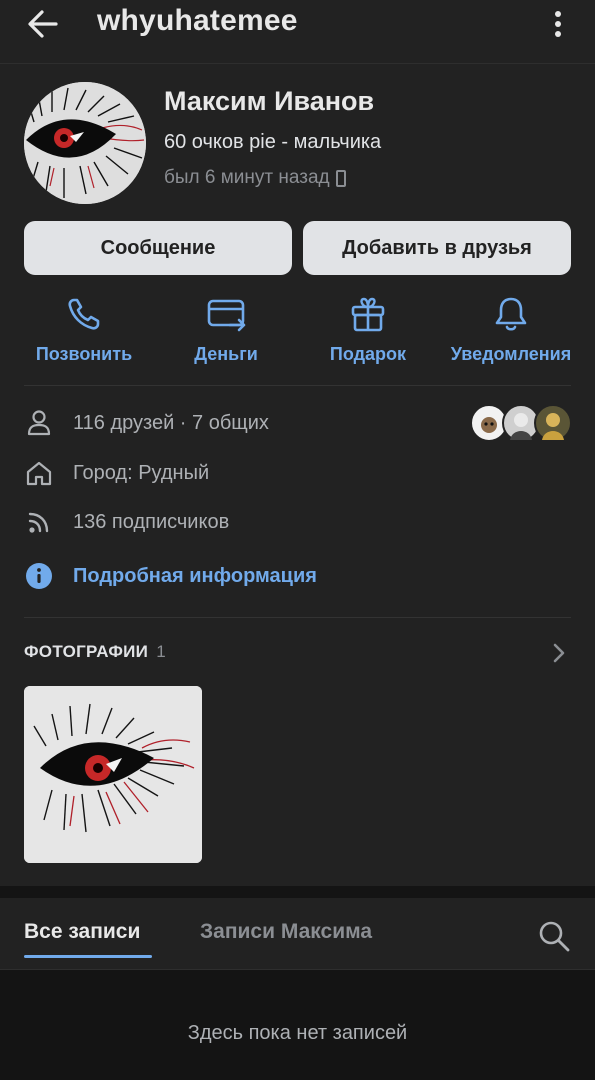 The width and height of the screenshot is (595, 1080). What do you see at coordinates (553, 423) in the screenshot?
I see `friend-avatar` at bounding box center [553, 423].